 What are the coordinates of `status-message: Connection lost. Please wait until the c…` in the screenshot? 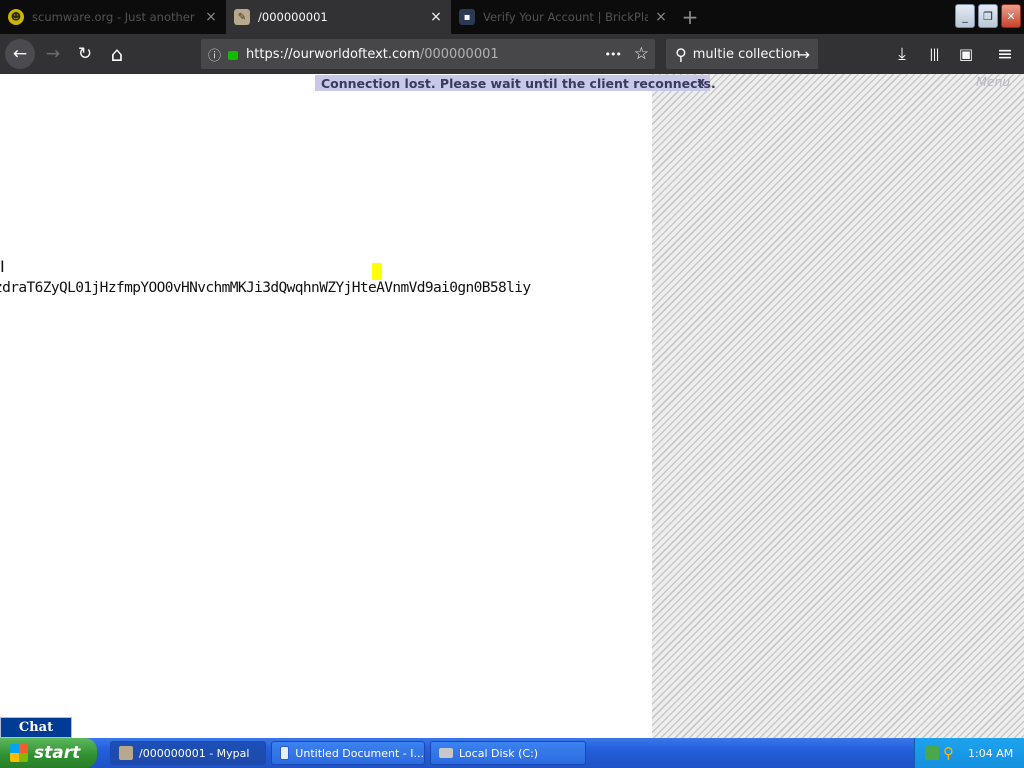 It's located at (518, 83).